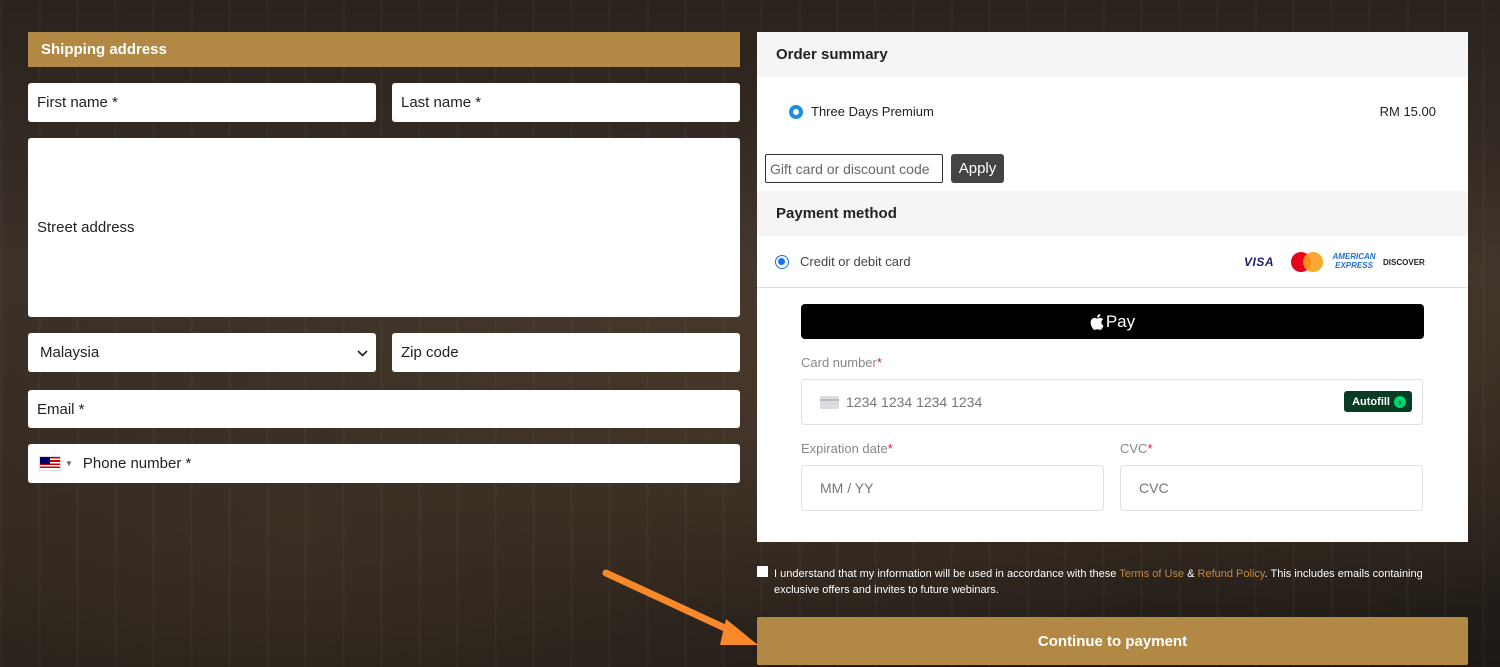 The image size is (1500, 667). I want to click on orange-arrow-annotation, so click(680, 607).